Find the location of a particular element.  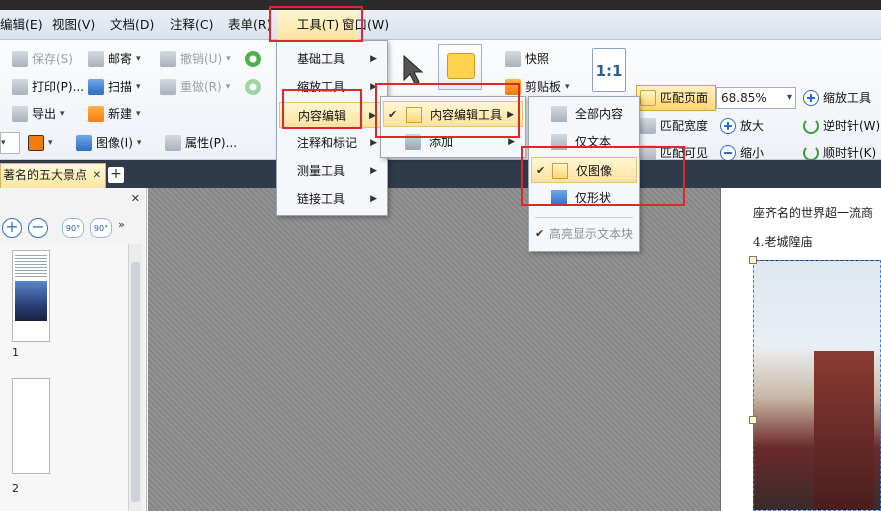

image-button: 图像(I) ▾ is located at coordinates (108, 143).